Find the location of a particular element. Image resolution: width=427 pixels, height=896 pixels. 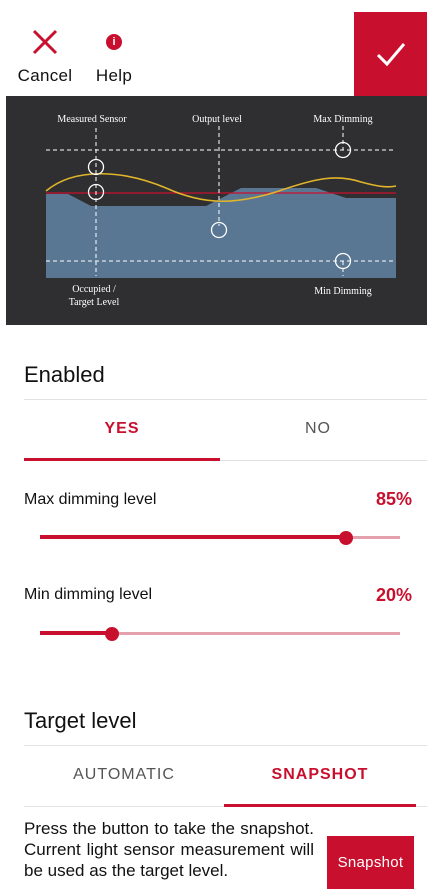

confirm-button is located at coordinates (390, 54).